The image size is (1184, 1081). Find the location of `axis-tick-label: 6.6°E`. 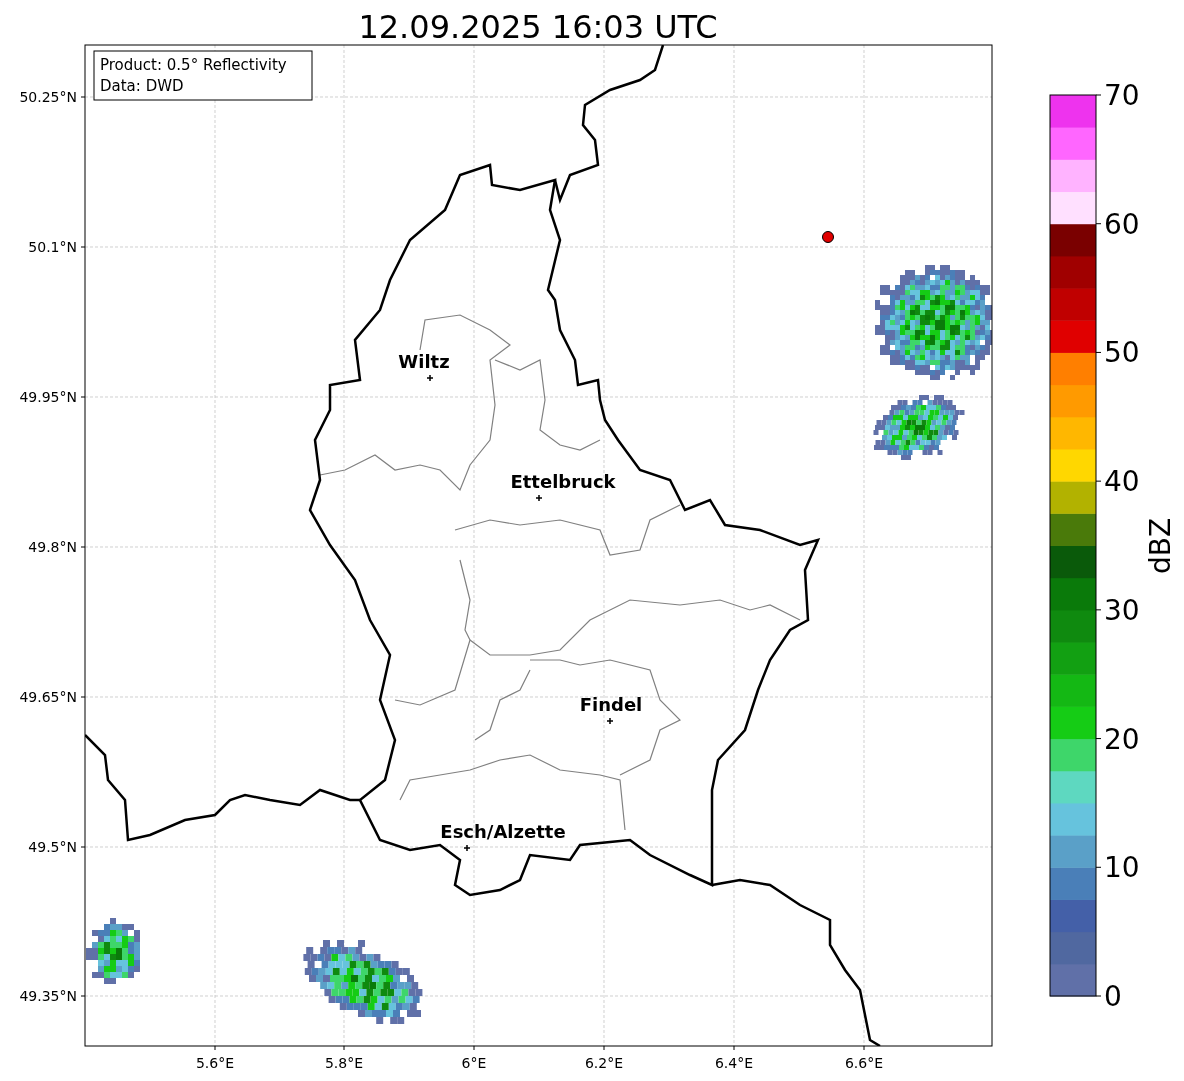

axis-tick-label: 6.6°E is located at coordinates (864, 1063).